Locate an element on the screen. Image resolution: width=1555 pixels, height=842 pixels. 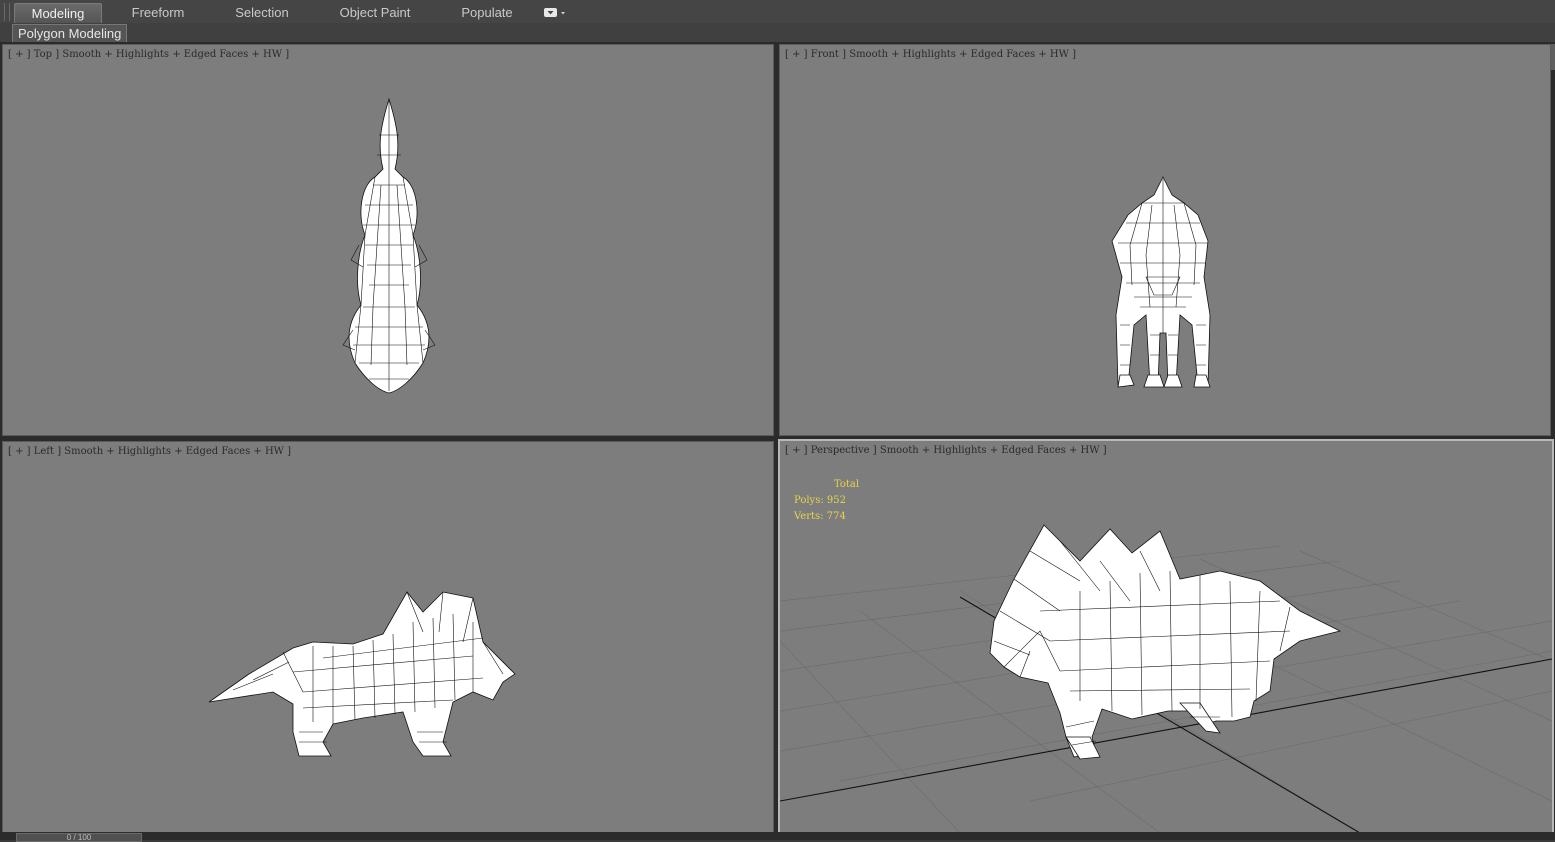
ribbon-panel-bar: Polygon Modeling is located at coordinates (777, 33).